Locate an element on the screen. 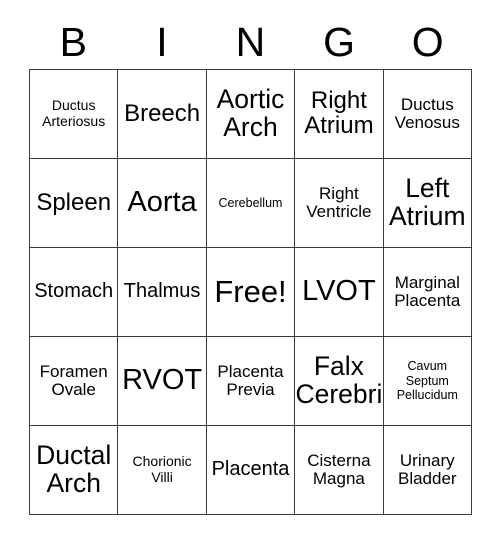  bingo-cell-r3c2: Thalmus is located at coordinates (162, 292).